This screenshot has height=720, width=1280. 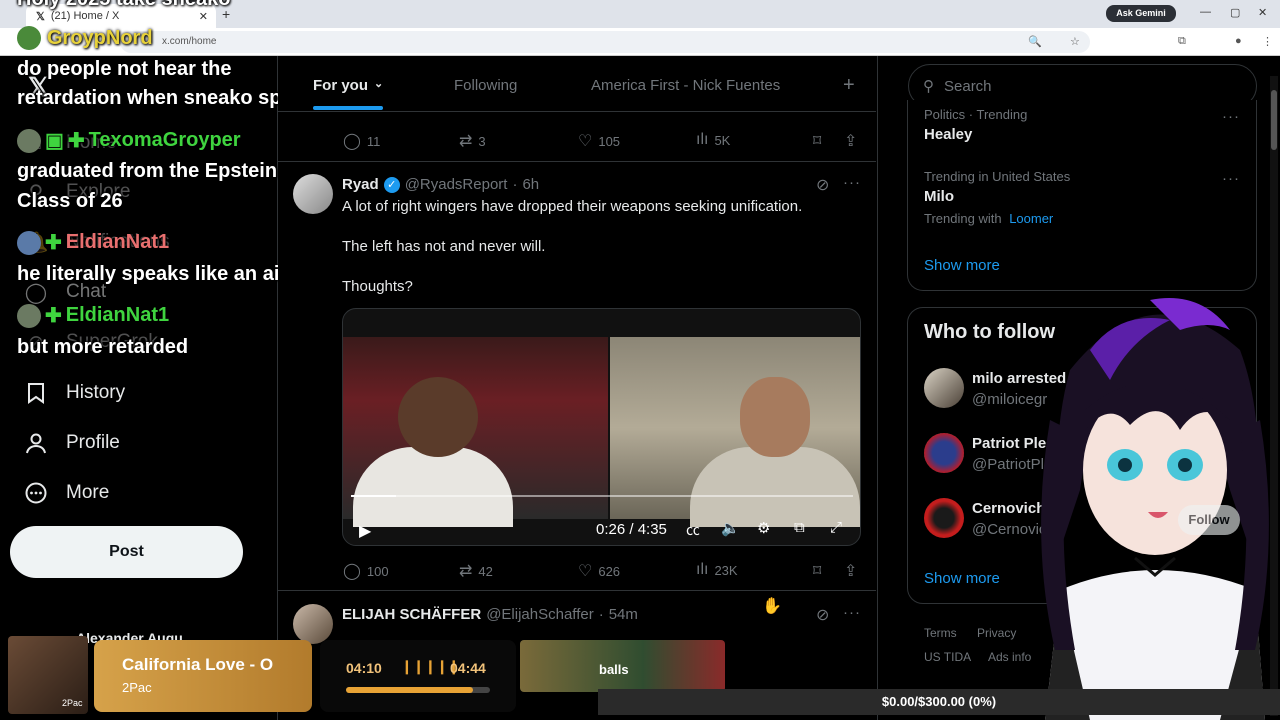 I want to click on now-playing-card, so click(x=203, y=676).